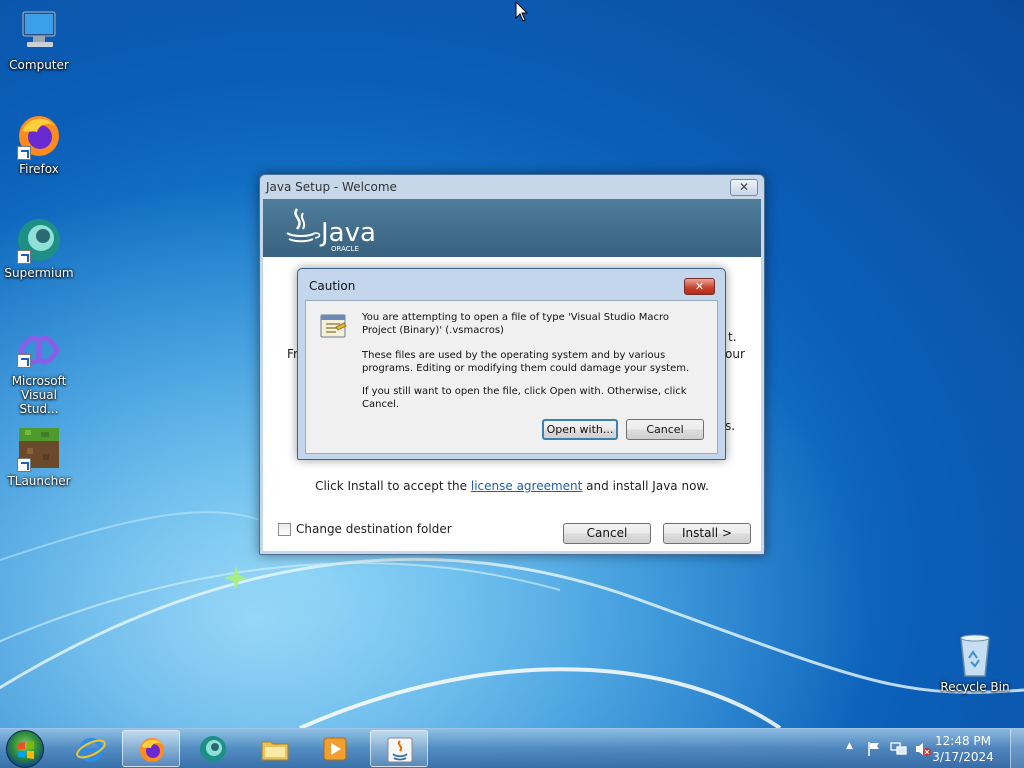 The width and height of the screenshot is (1024, 768). I want to click on taskbar-firefox, so click(151, 748).